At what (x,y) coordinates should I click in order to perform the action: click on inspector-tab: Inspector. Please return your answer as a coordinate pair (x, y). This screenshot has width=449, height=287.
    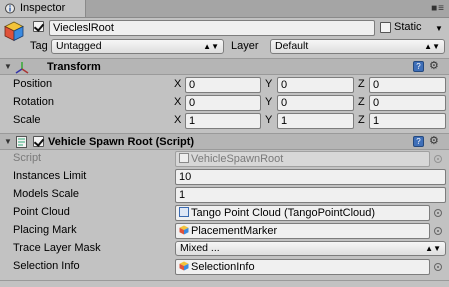
    Looking at the image, I should click on (43, 8).